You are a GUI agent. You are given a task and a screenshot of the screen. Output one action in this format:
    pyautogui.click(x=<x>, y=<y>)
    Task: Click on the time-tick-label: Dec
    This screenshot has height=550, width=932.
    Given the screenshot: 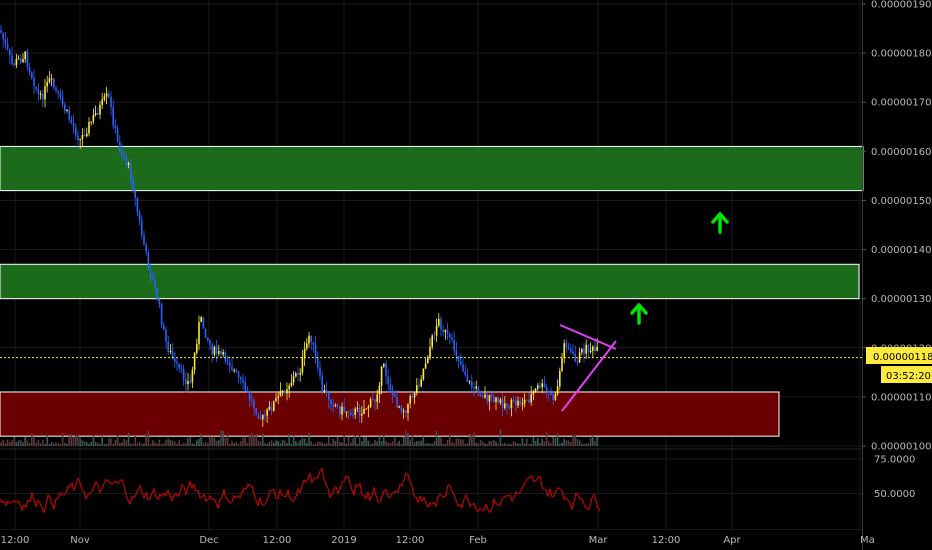 What is the action you would take?
    pyautogui.click(x=208, y=540)
    